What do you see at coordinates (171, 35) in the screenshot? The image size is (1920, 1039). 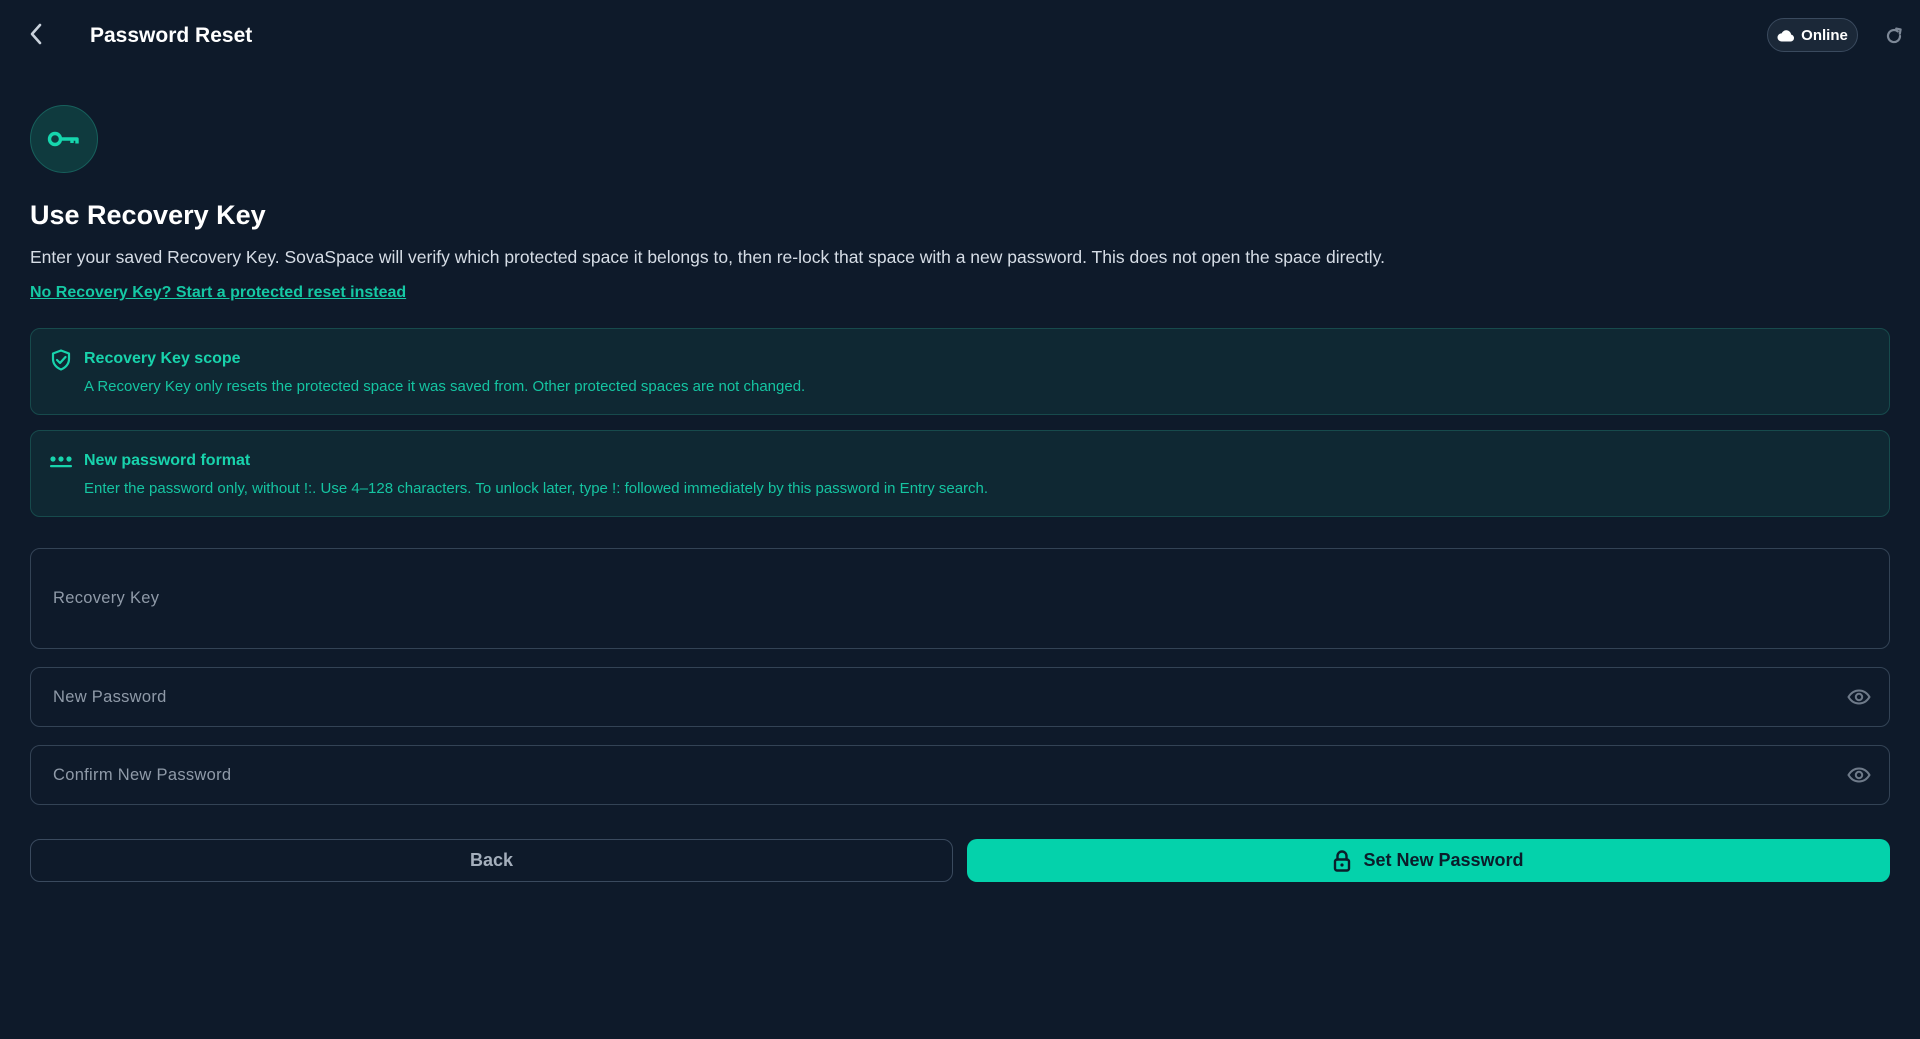 I see `page-title: Password Reset` at bounding box center [171, 35].